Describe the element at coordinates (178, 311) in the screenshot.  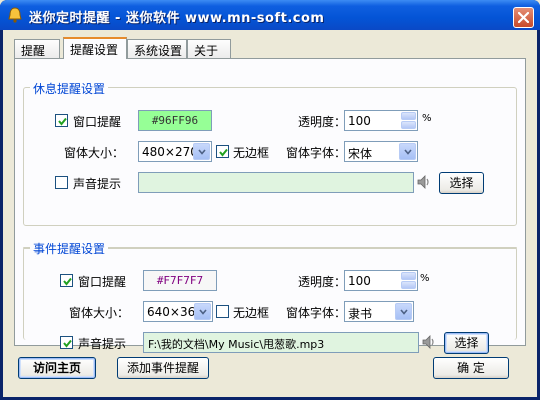
I see `event-size-select: 640×360` at that location.